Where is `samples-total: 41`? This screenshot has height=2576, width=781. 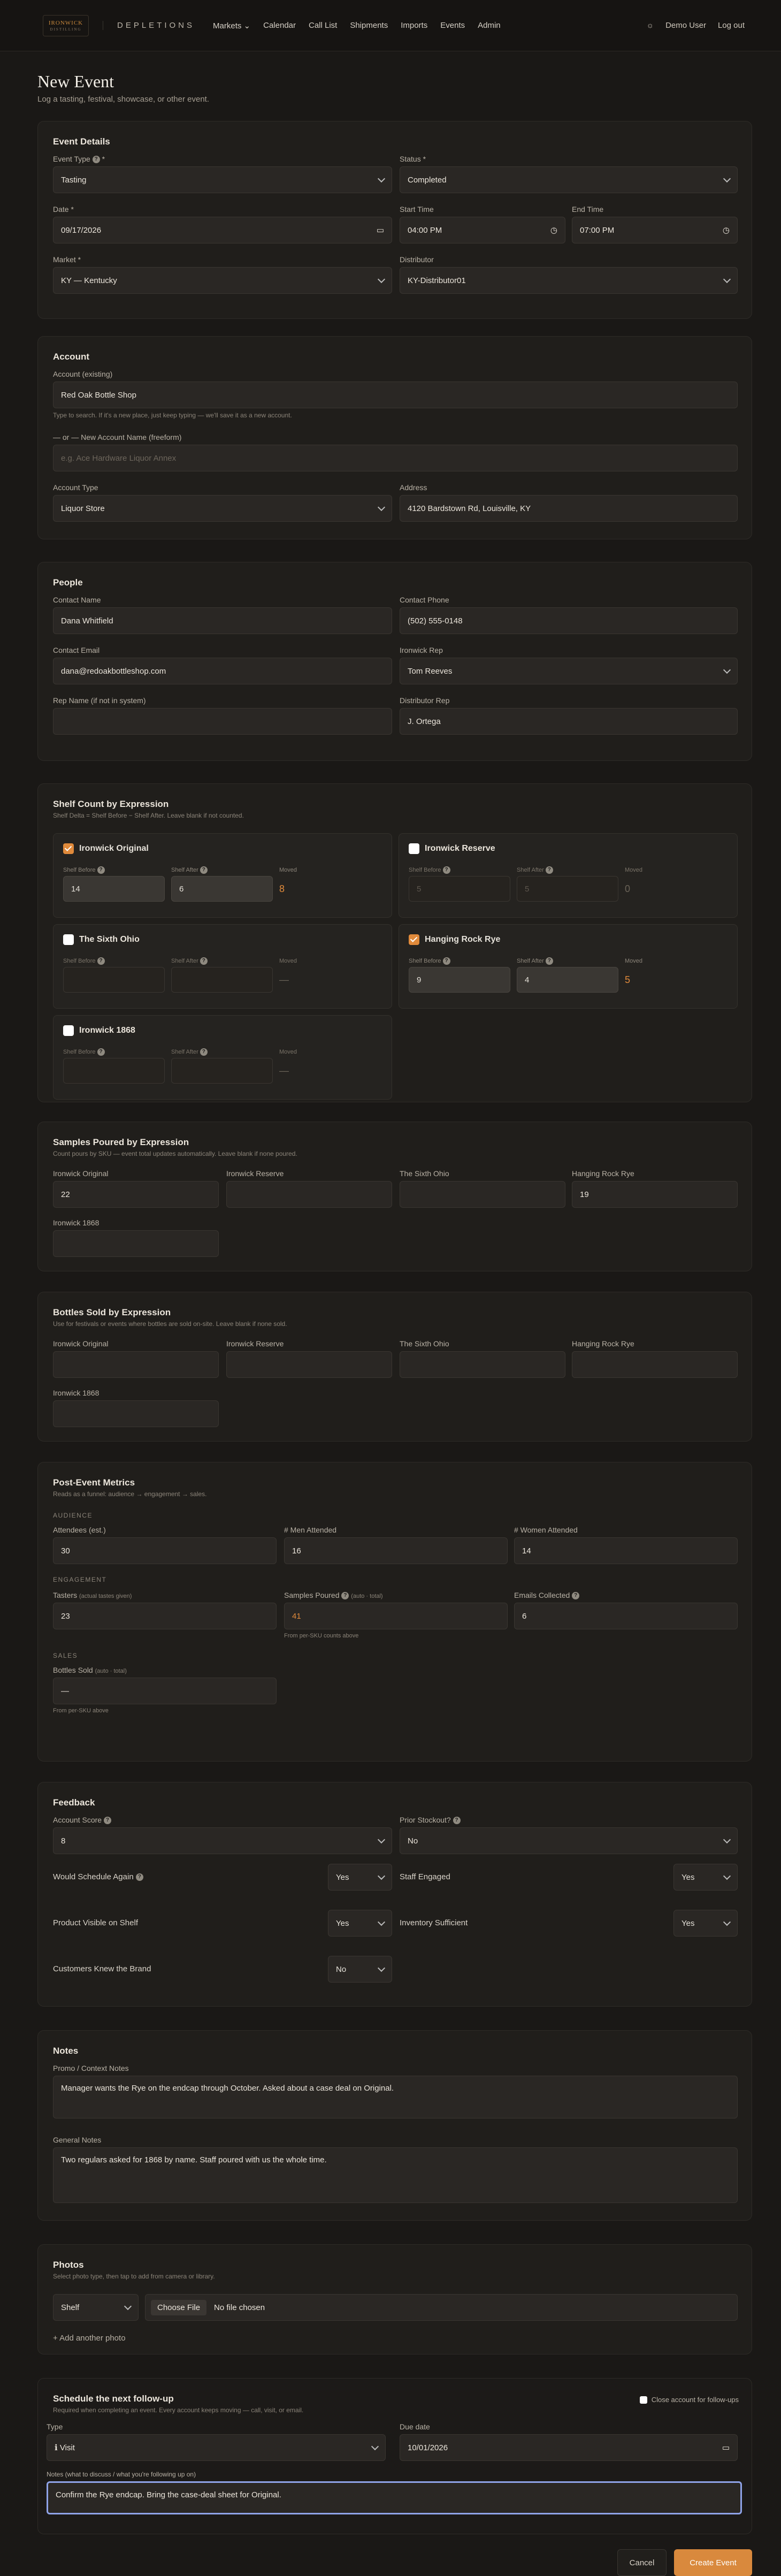 samples-total: 41 is located at coordinates (396, 1616).